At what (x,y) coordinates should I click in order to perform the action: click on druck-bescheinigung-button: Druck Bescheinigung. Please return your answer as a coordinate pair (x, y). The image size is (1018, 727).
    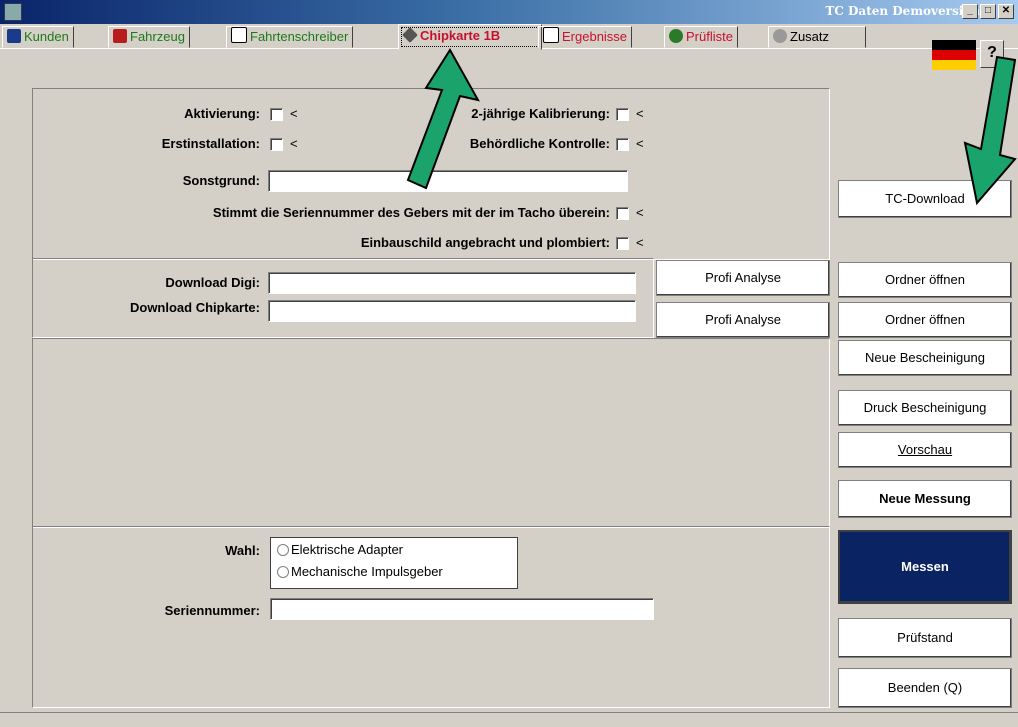
    Looking at the image, I should click on (925, 408).